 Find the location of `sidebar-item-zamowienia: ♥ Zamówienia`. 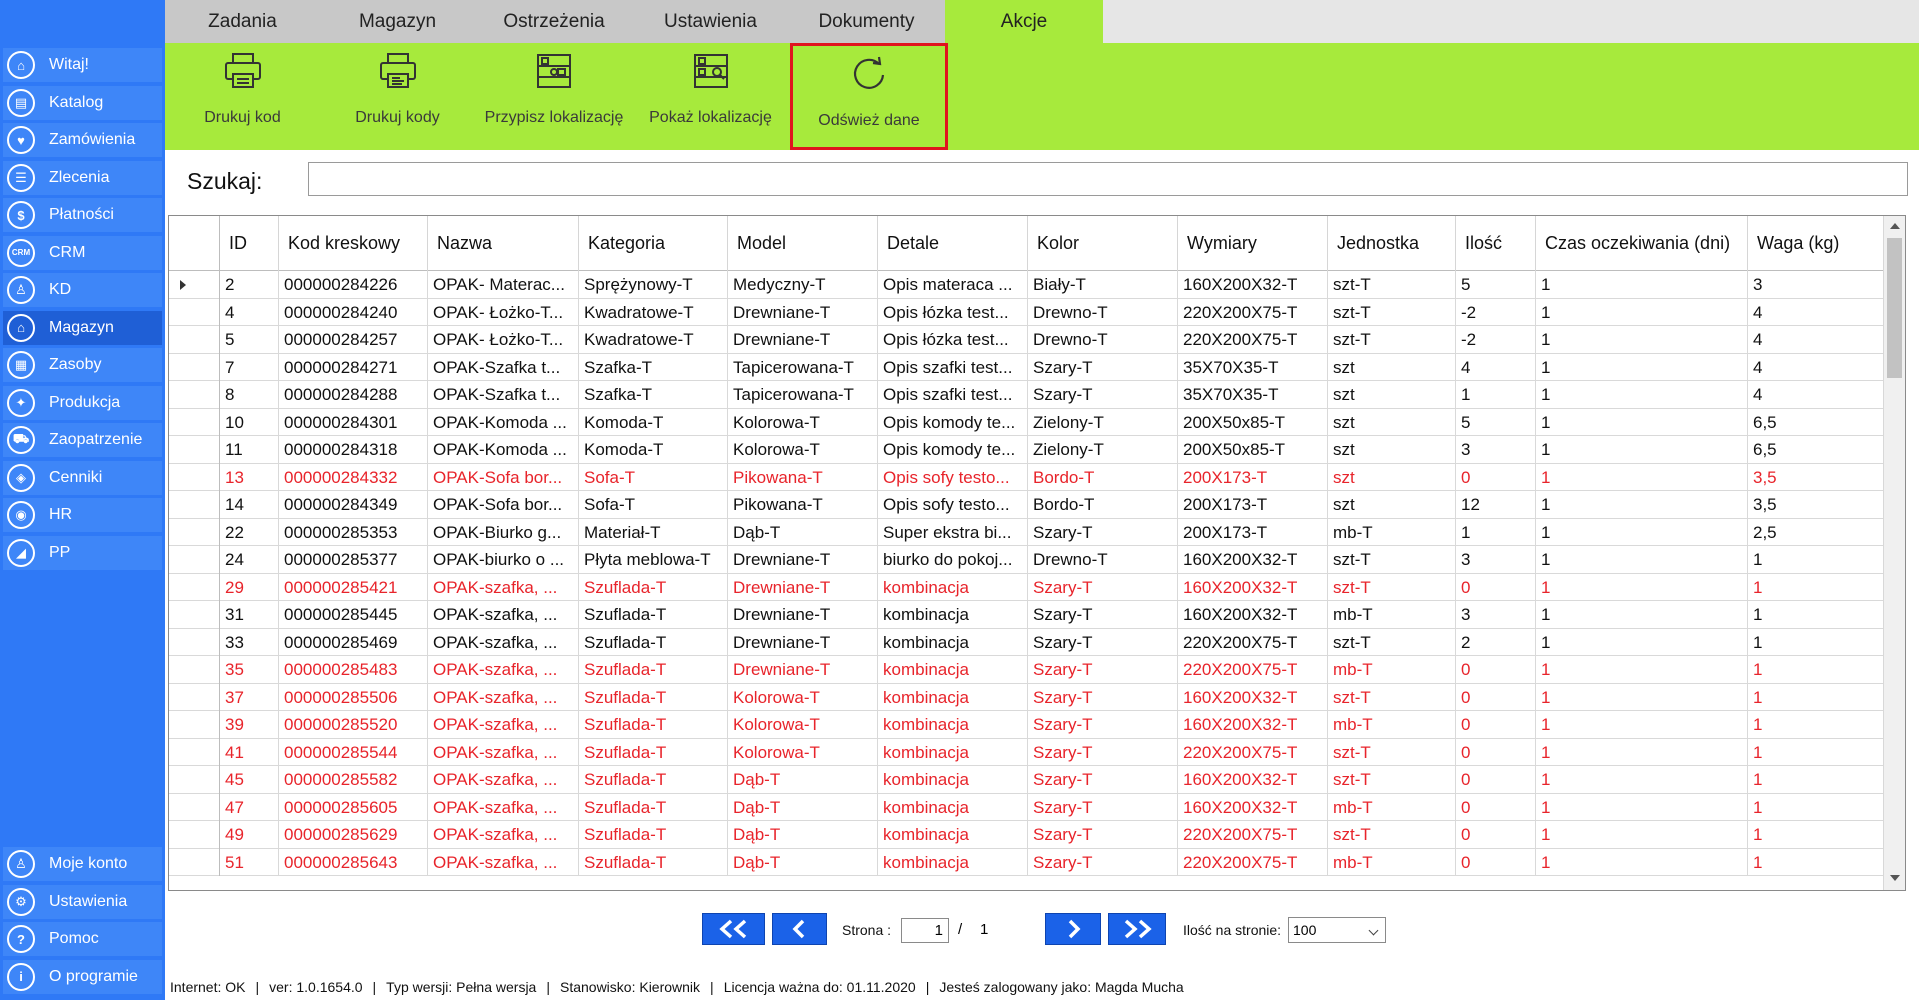

sidebar-item-zamowienia: ♥ Zamówienia is located at coordinates (82, 140).